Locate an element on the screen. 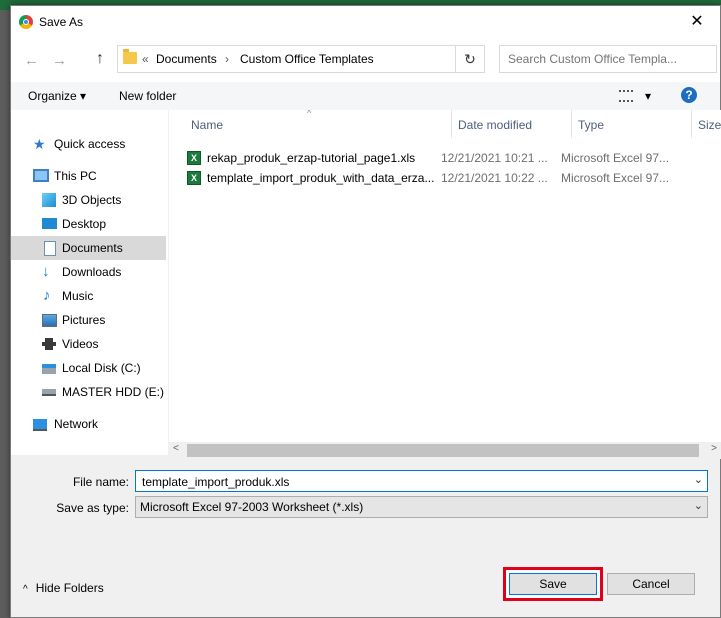 This screenshot has width=721, height=618. sidebar-item-music: ♪ Music is located at coordinates (88, 296).